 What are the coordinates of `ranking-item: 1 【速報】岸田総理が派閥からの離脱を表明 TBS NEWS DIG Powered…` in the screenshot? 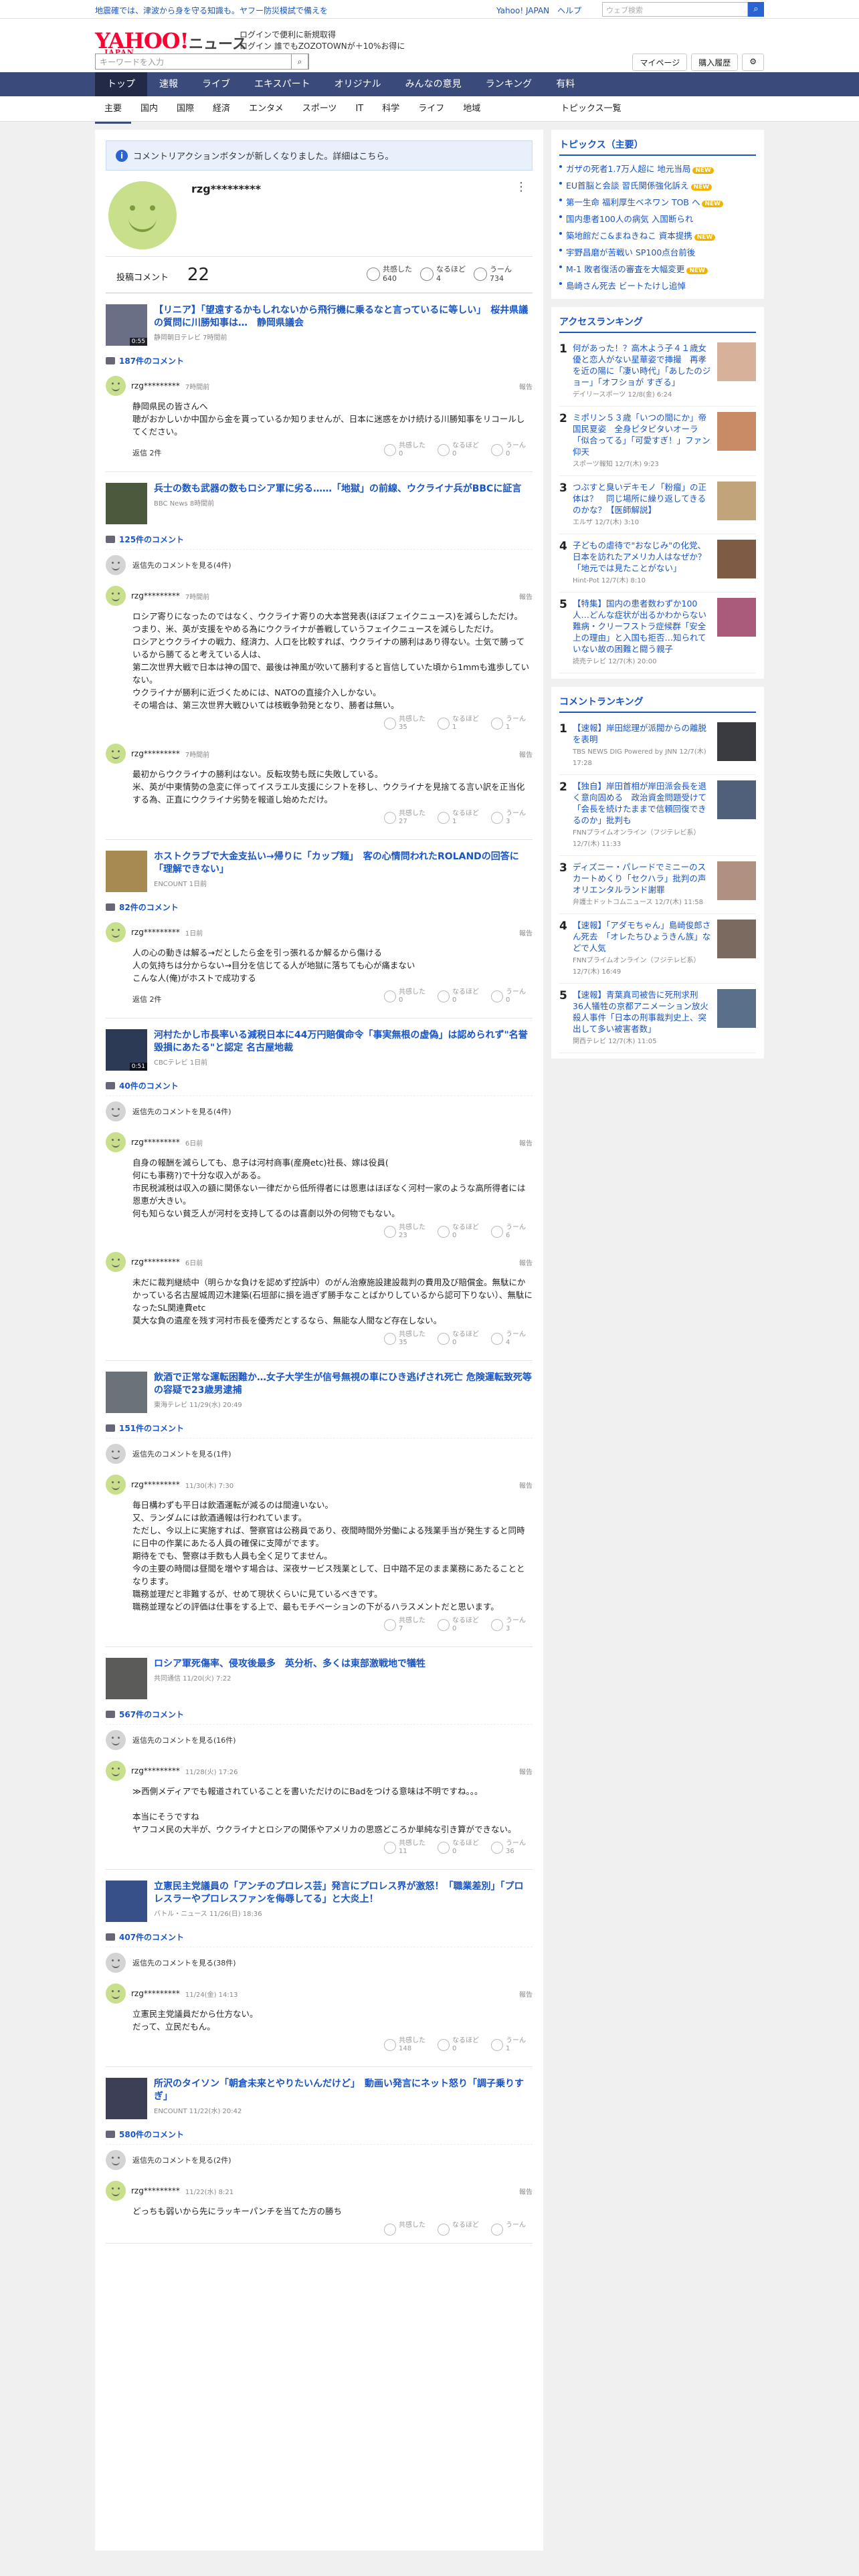 It's located at (657, 746).